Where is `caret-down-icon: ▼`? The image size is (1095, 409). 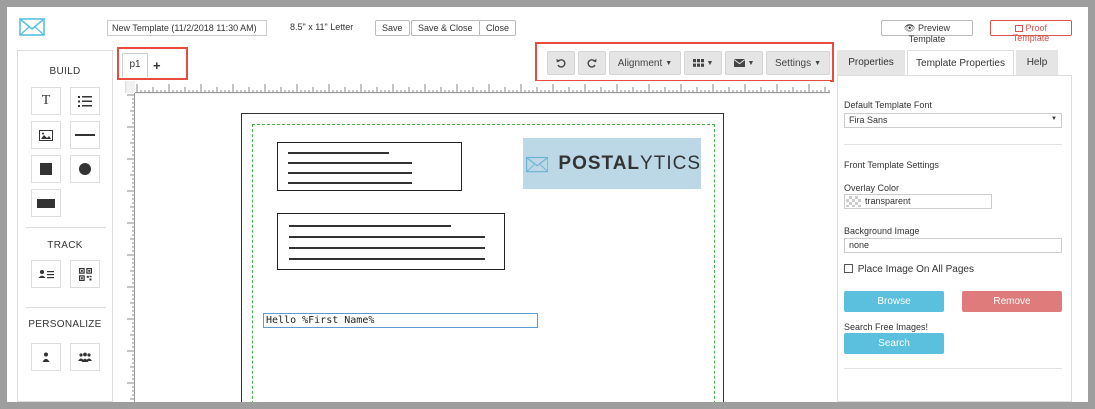 caret-down-icon: ▼ is located at coordinates (1054, 119).